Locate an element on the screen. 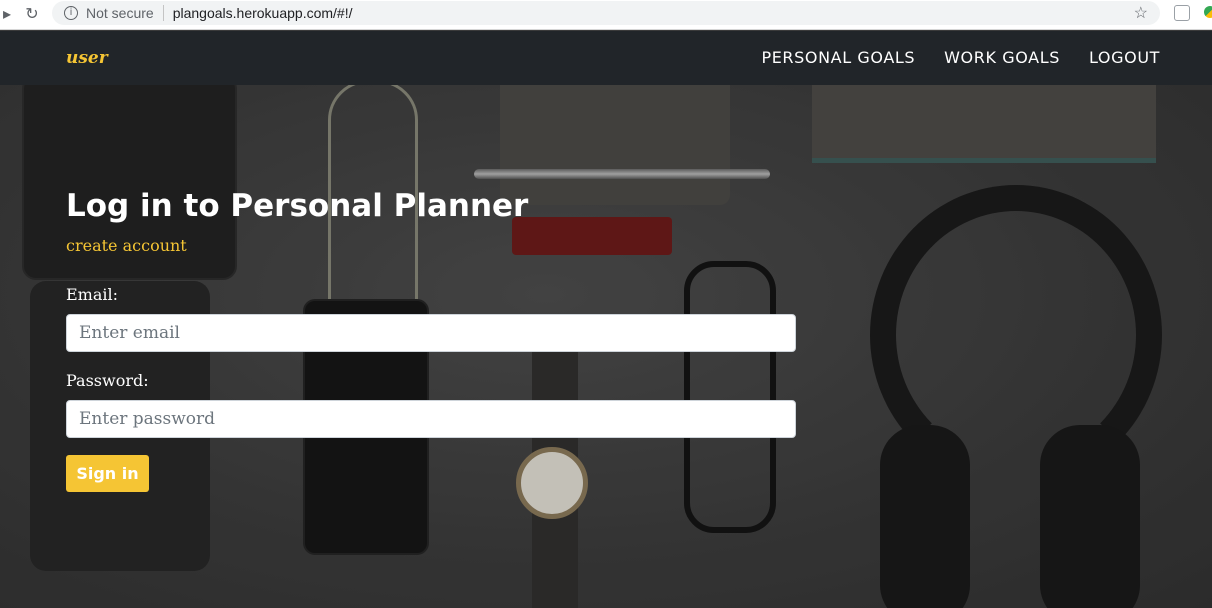  nav-link-work-goals: WORK GOALS is located at coordinates (1002, 57).